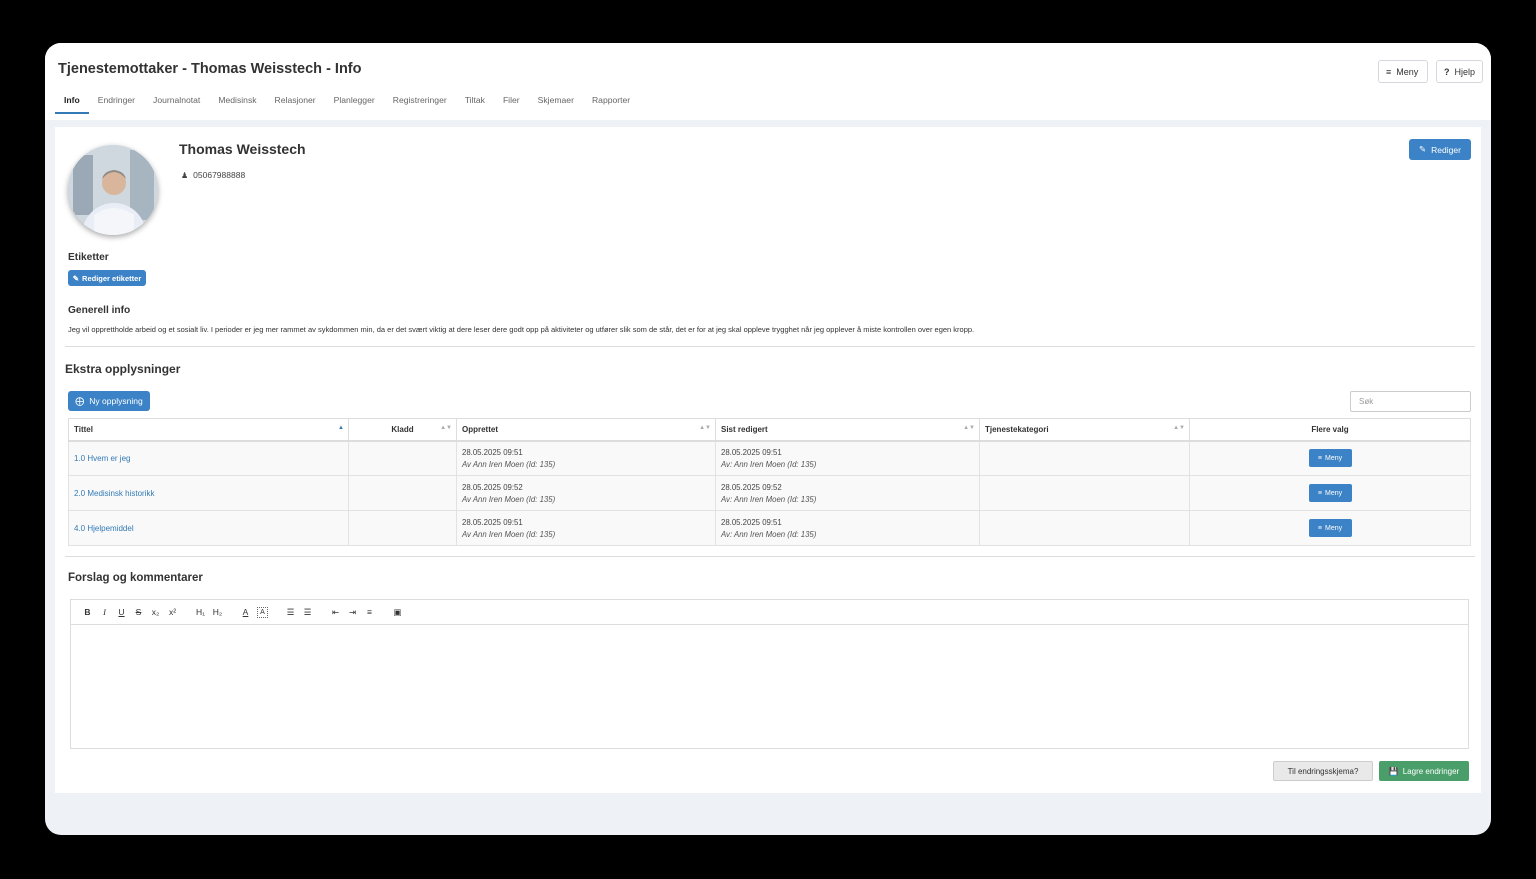  I want to click on column-header-created: Opprettet ▲▼, so click(586, 430).